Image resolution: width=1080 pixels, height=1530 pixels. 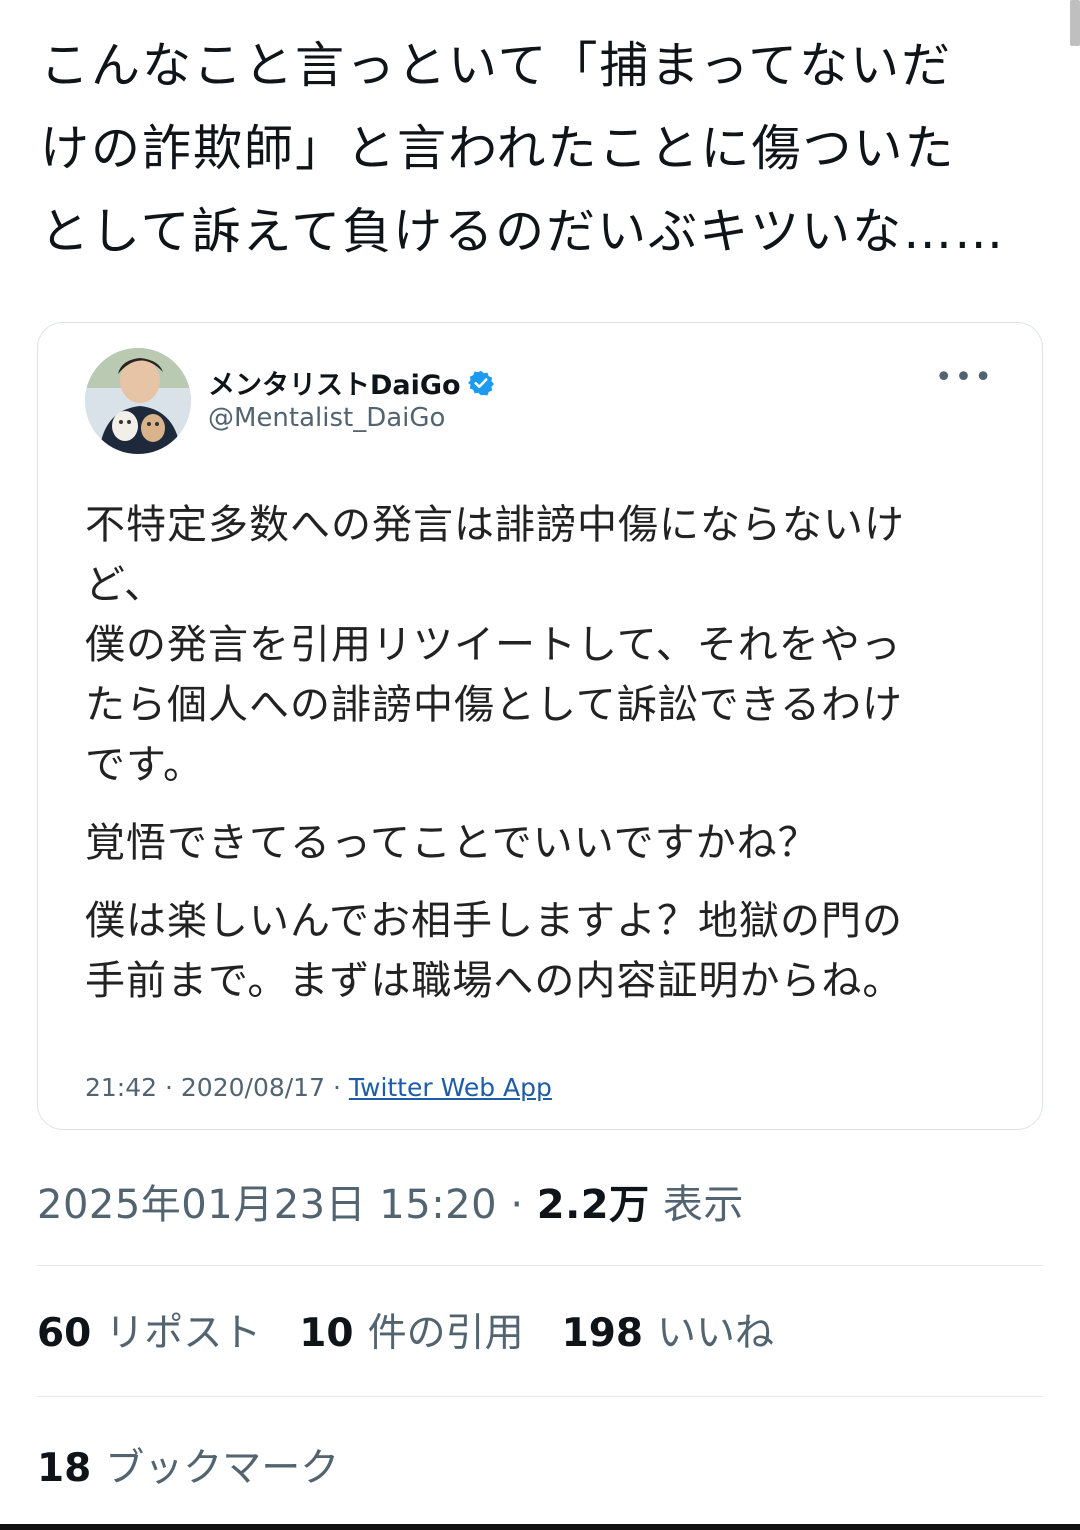 I want to click on engagement-stats: 60 リポスト 10 件の引用 198 いいね, so click(x=405, y=1330).